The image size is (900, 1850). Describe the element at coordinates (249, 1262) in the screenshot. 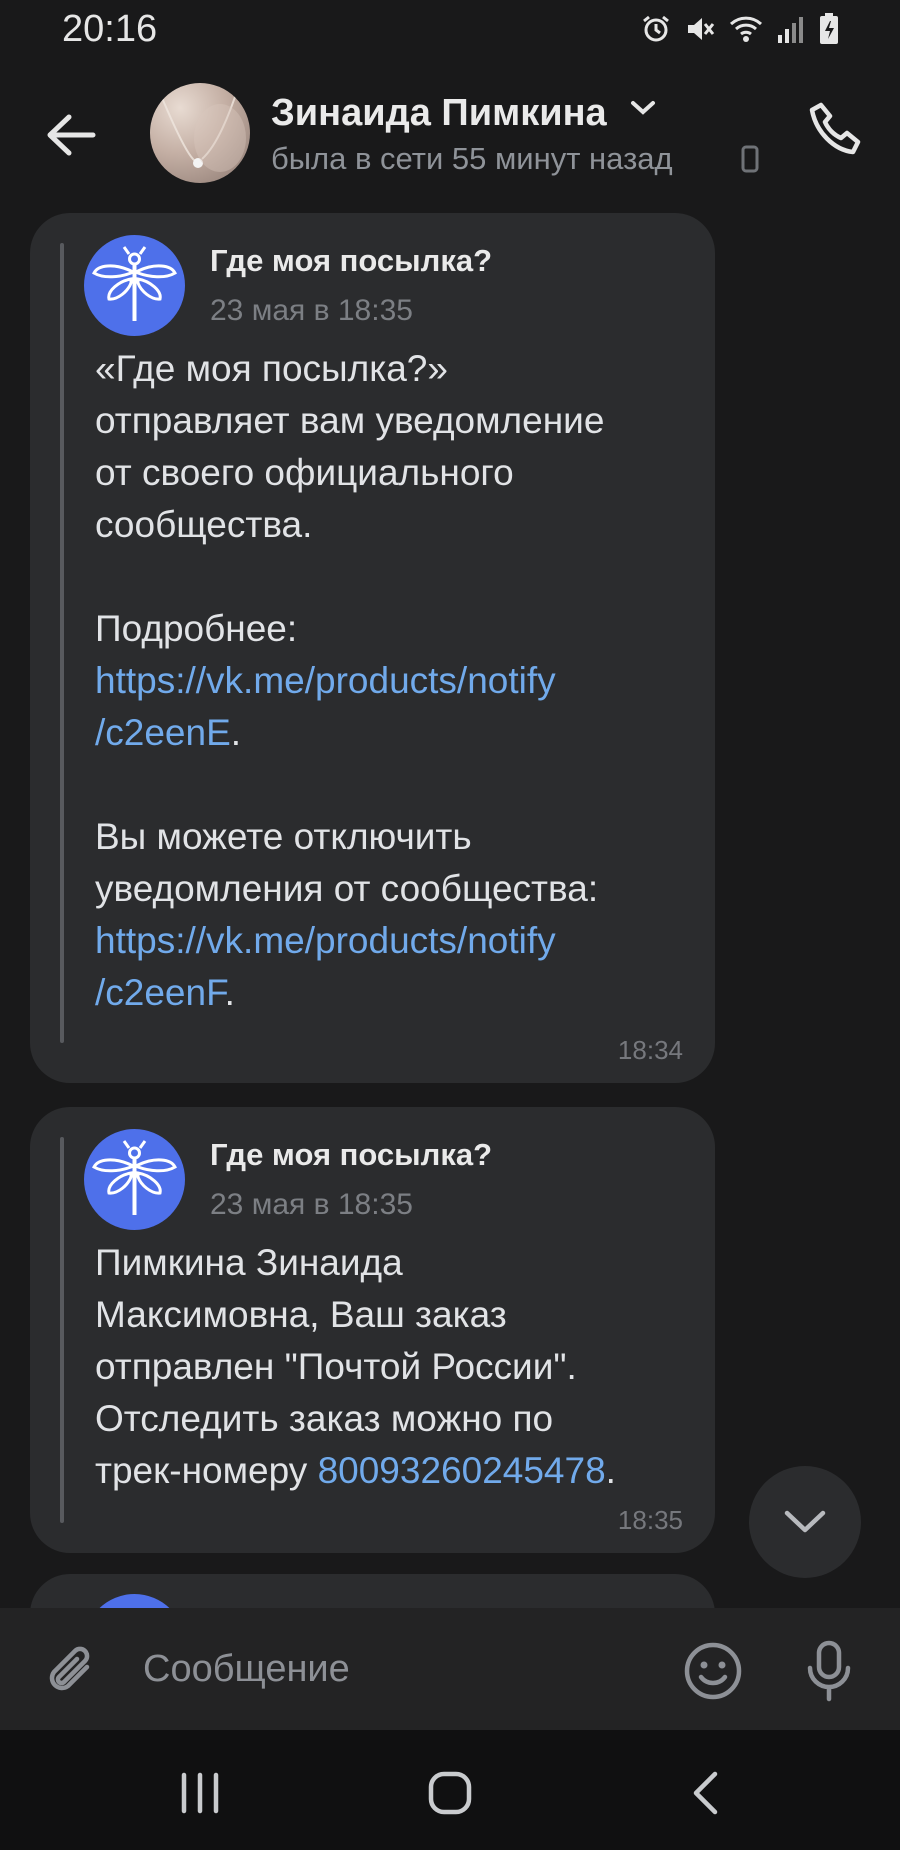

I see `message-line: Пимкина Зинаида` at that location.